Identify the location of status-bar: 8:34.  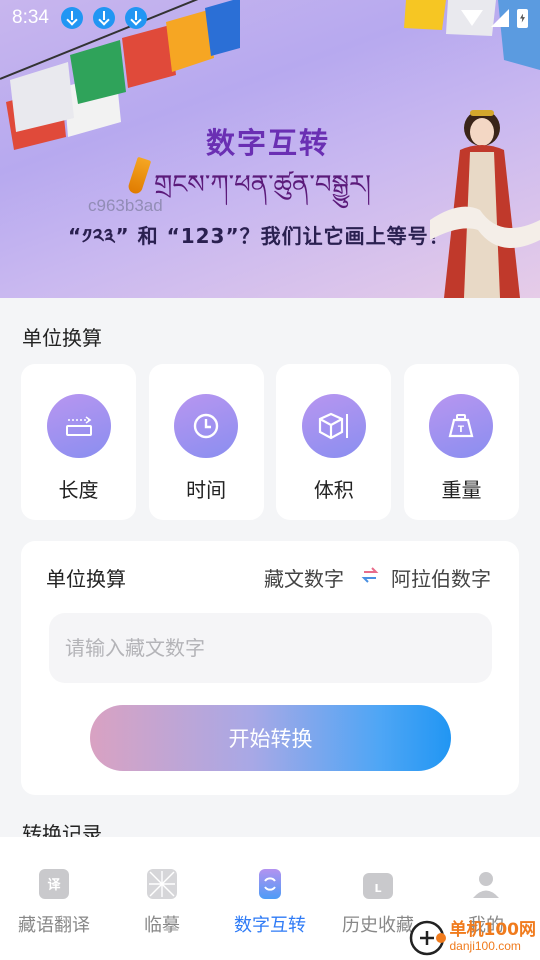
(270, 18).